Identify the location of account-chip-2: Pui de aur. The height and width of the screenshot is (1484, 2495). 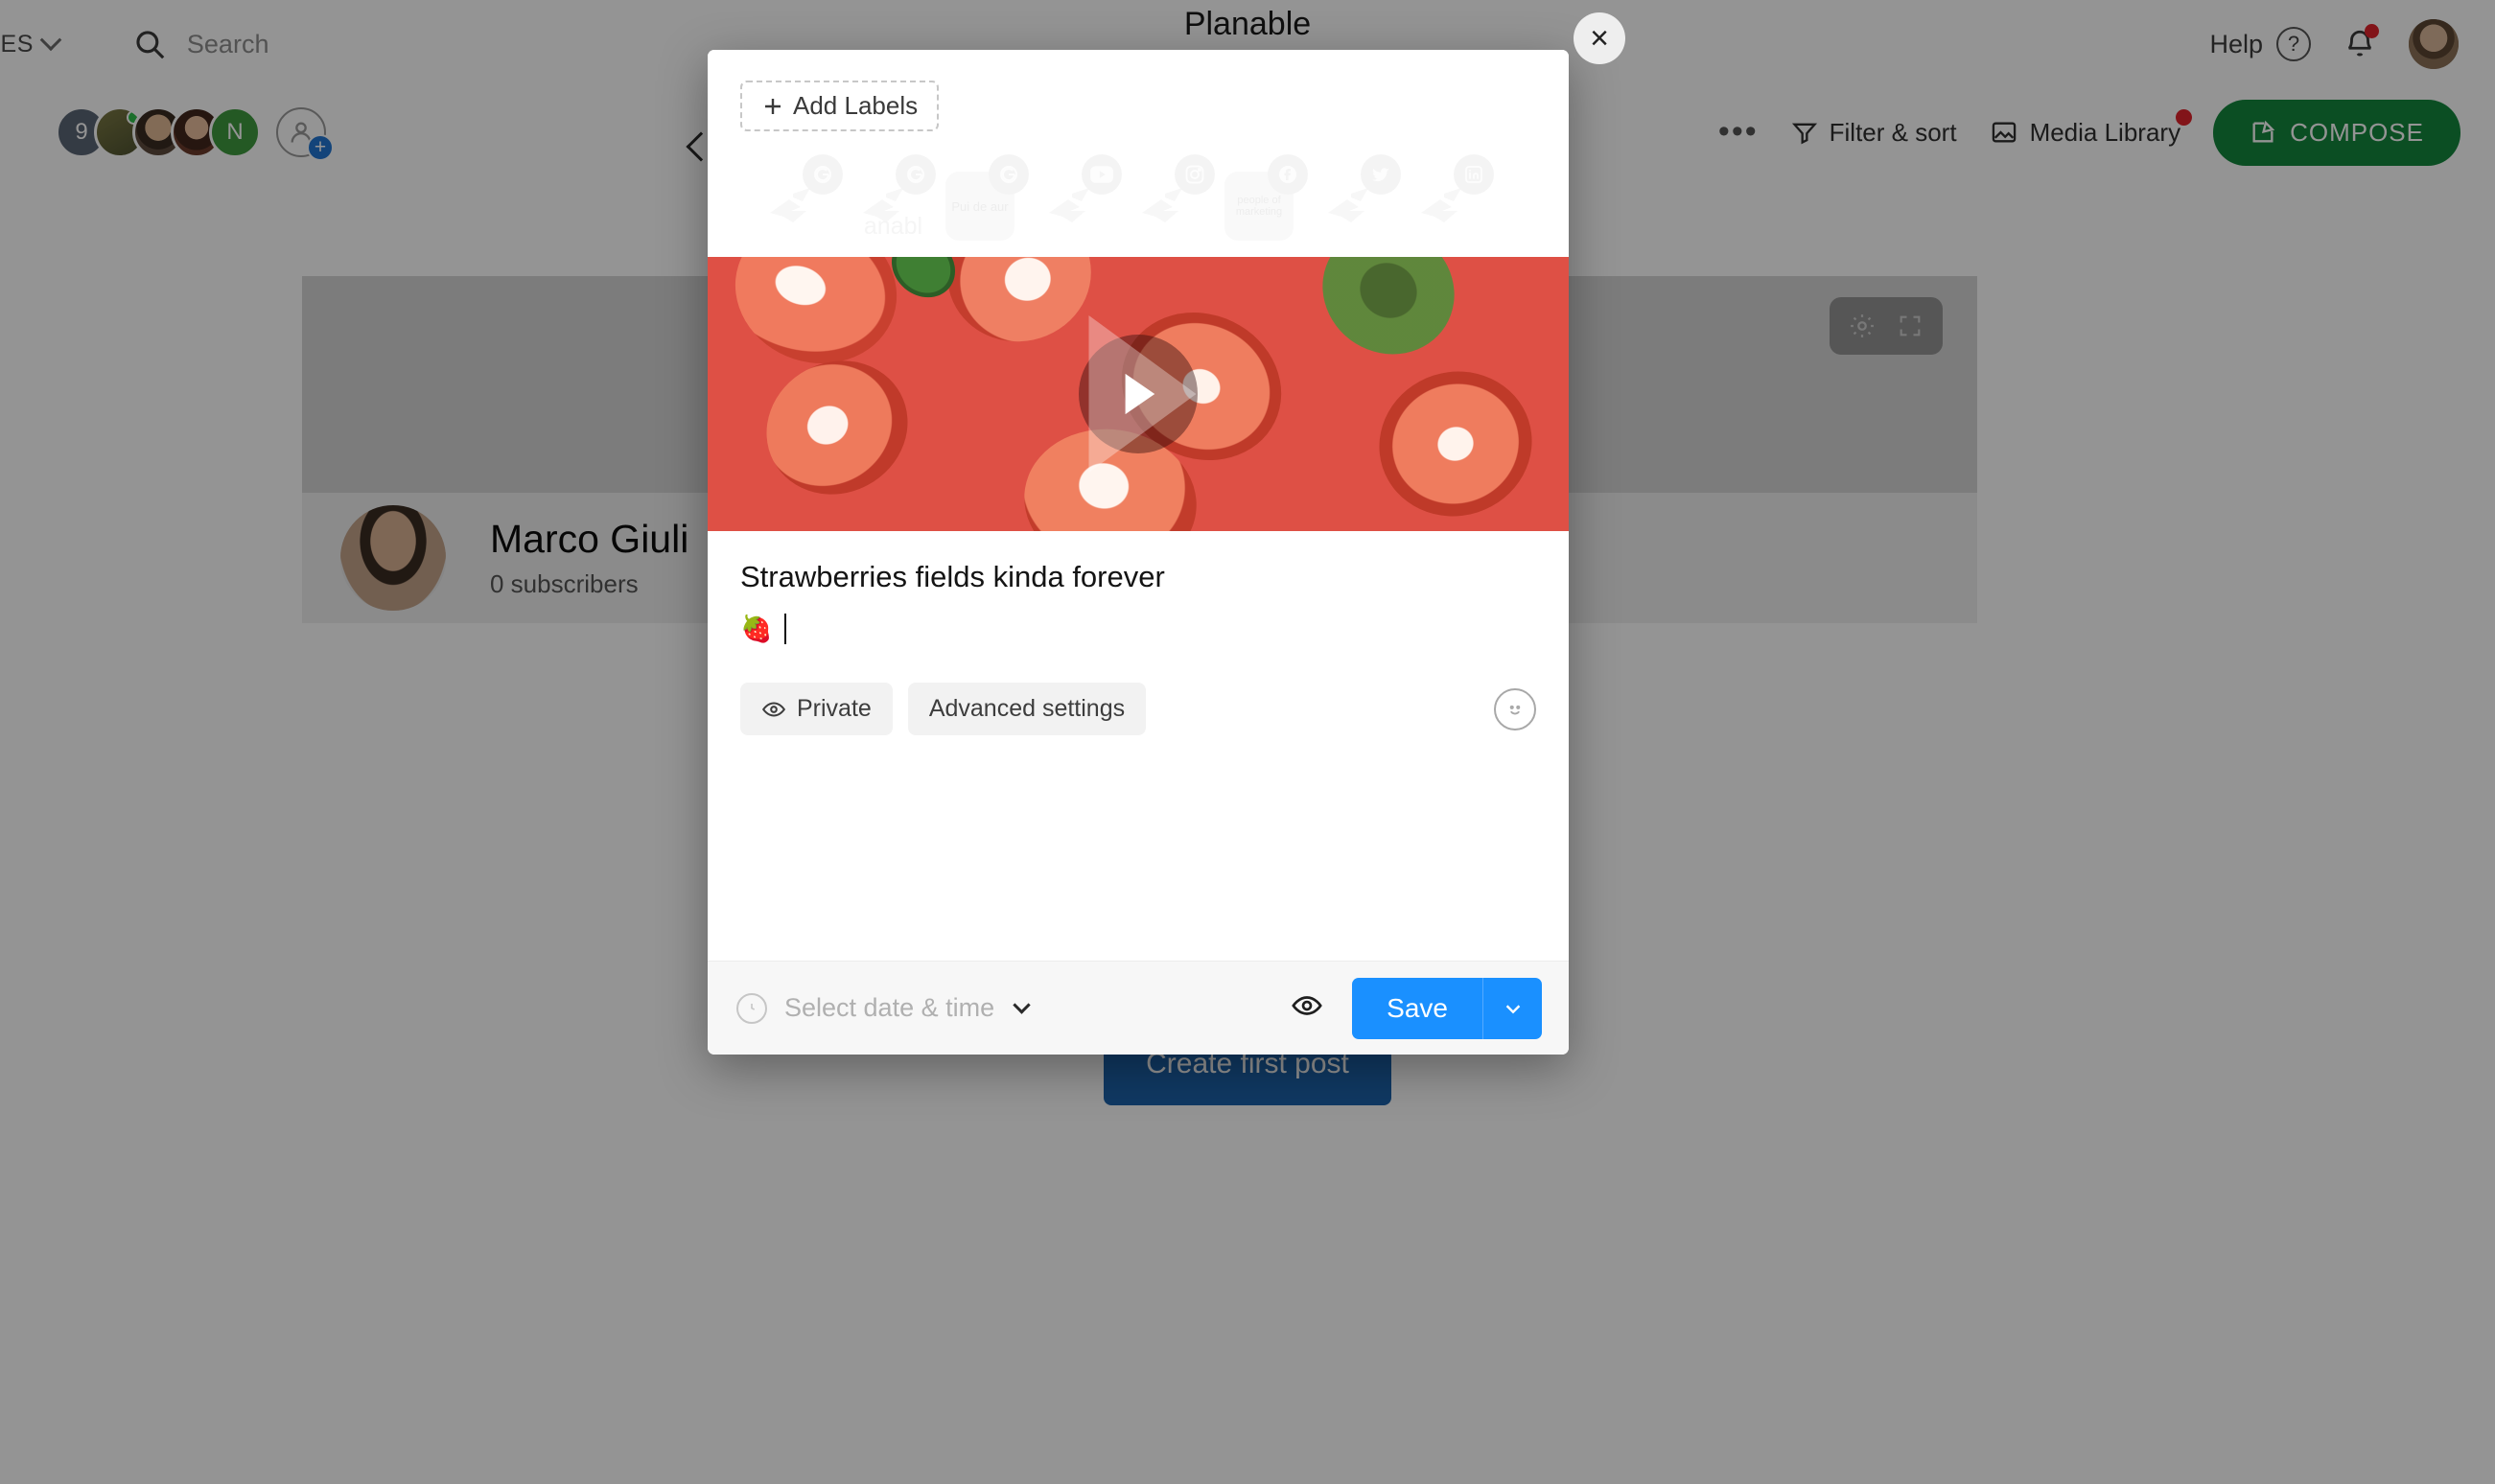
(986, 198).